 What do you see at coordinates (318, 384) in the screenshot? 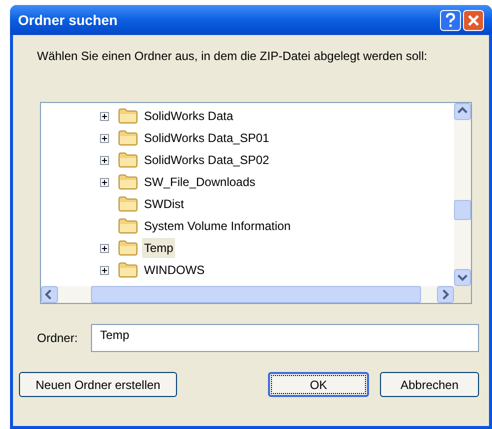
I see `dialog-button: OK` at bounding box center [318, 384].